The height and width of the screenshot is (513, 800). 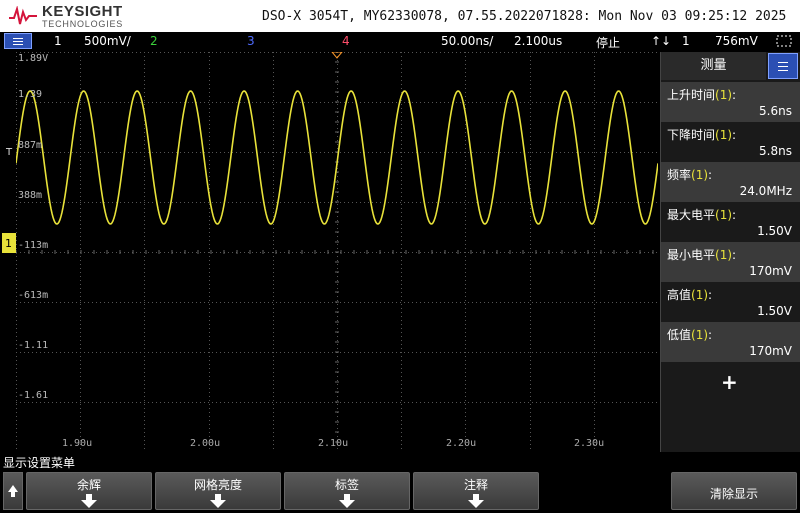 I want to click on softkey-annotation: 注释, so click(x=476, y=491).